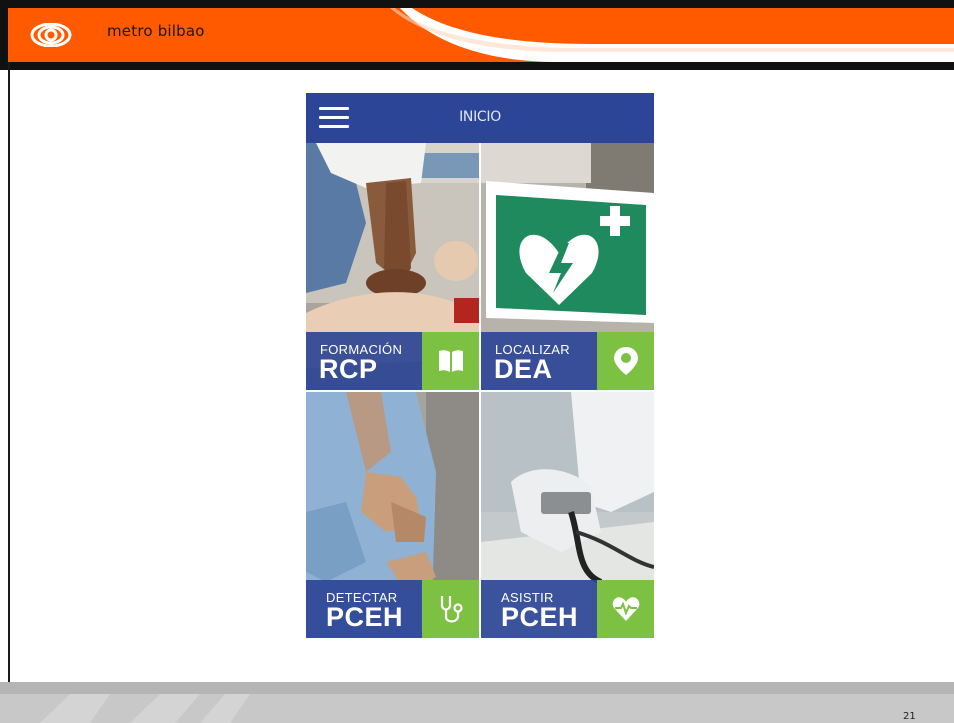 The width and height of the screenshot is (954, 723). I want to click on heartbeat-icon-box, so click(625, 609).